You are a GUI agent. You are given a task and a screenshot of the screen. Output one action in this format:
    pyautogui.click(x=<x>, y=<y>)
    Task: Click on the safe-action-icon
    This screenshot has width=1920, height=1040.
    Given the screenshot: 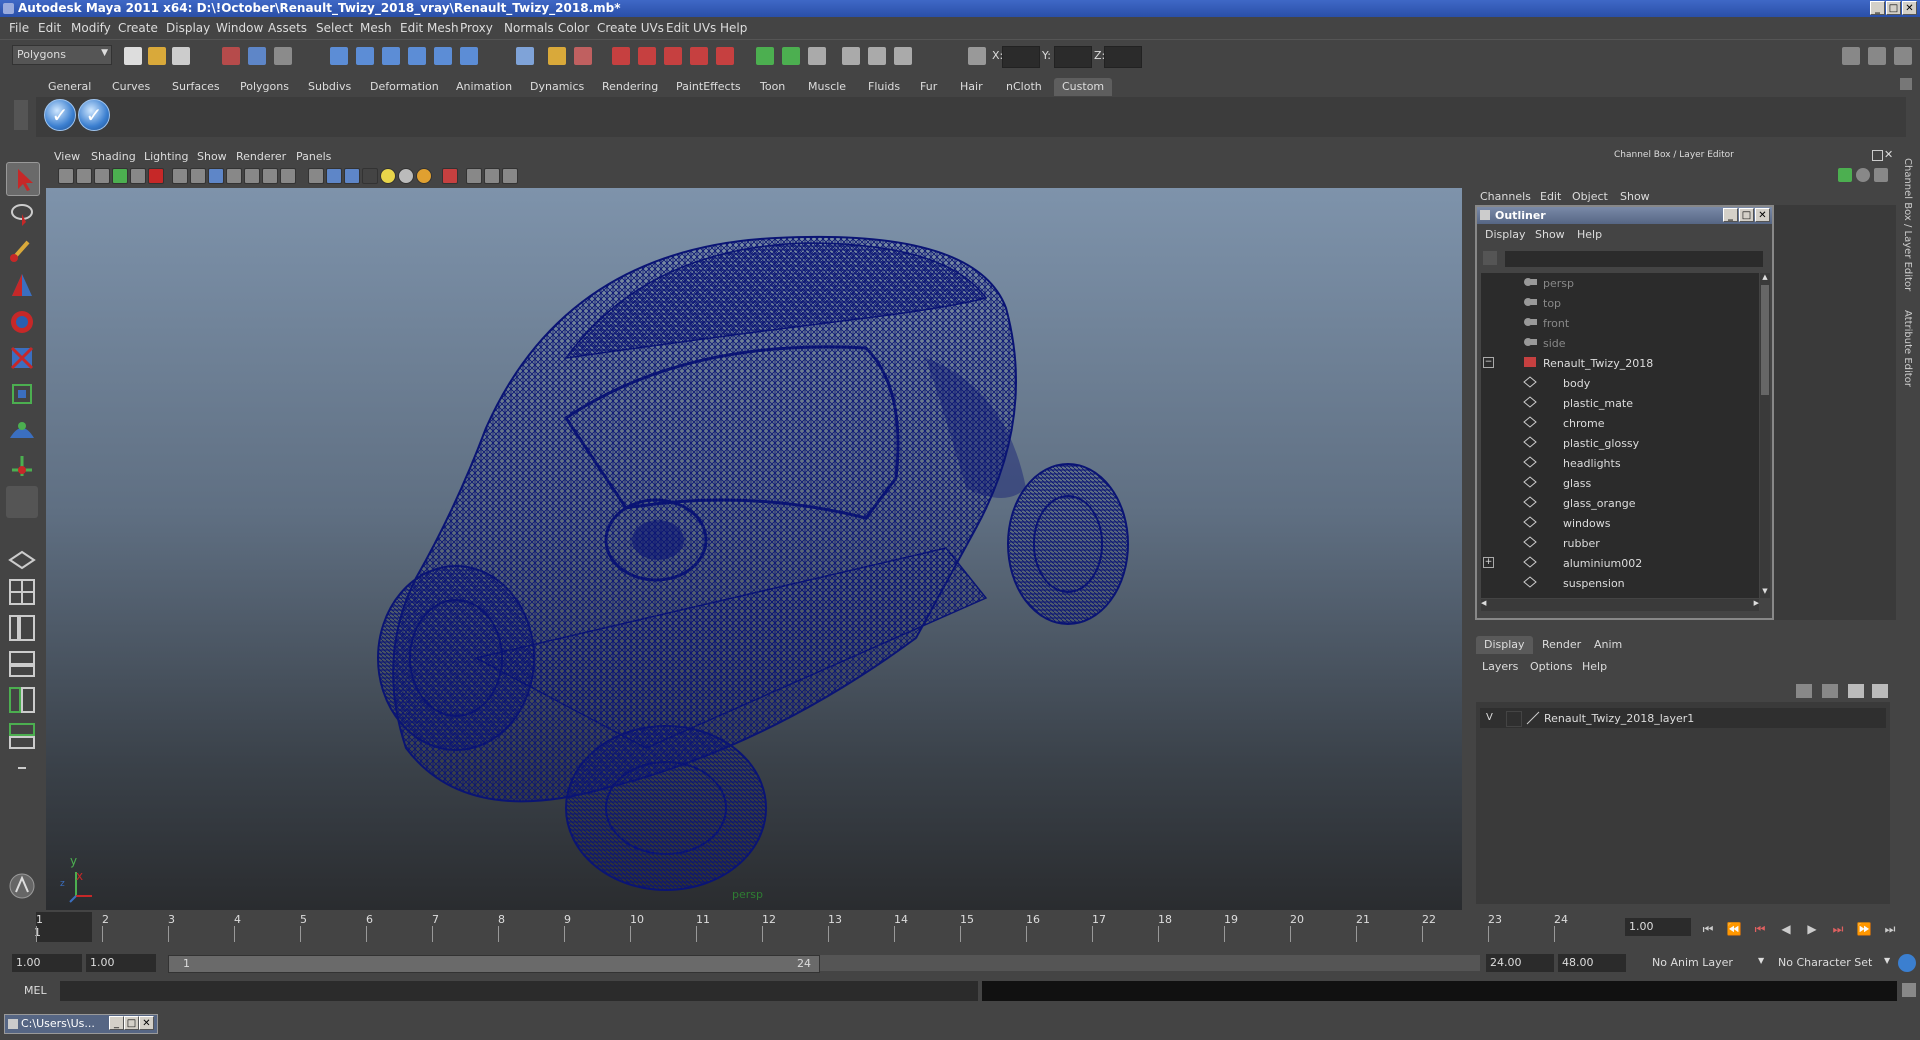 What is the action you would take?
    pyautogui.click(x=270, y=176)
    